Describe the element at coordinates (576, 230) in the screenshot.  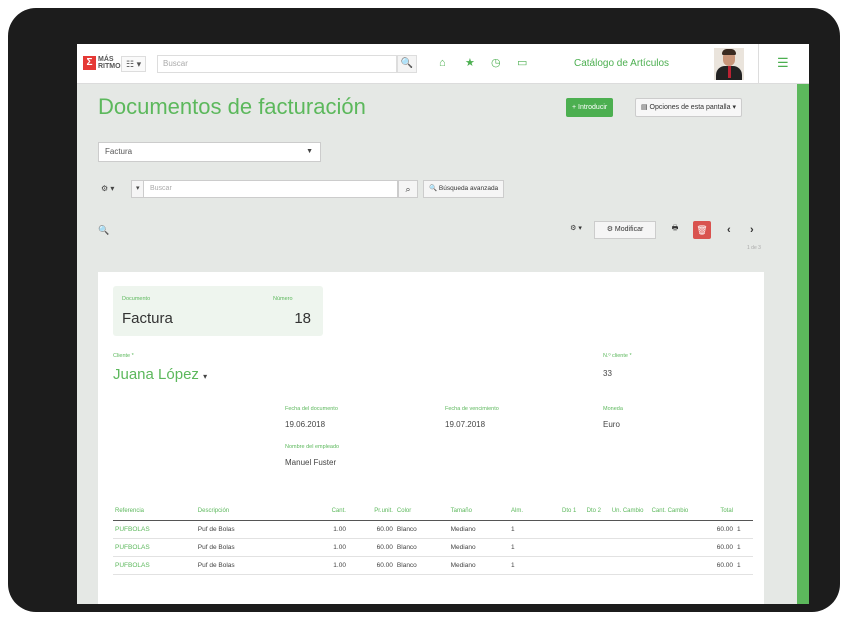
I see `record-settings-button: ⚙ ▾` at that location.